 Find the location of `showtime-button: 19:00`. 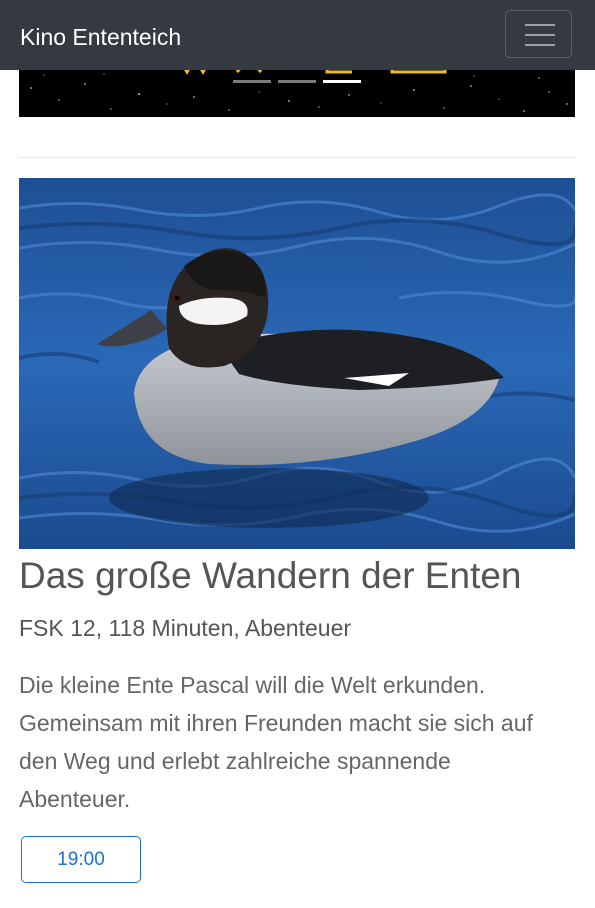

showtime-button: 19:00 is located at coordinates (81, 859).